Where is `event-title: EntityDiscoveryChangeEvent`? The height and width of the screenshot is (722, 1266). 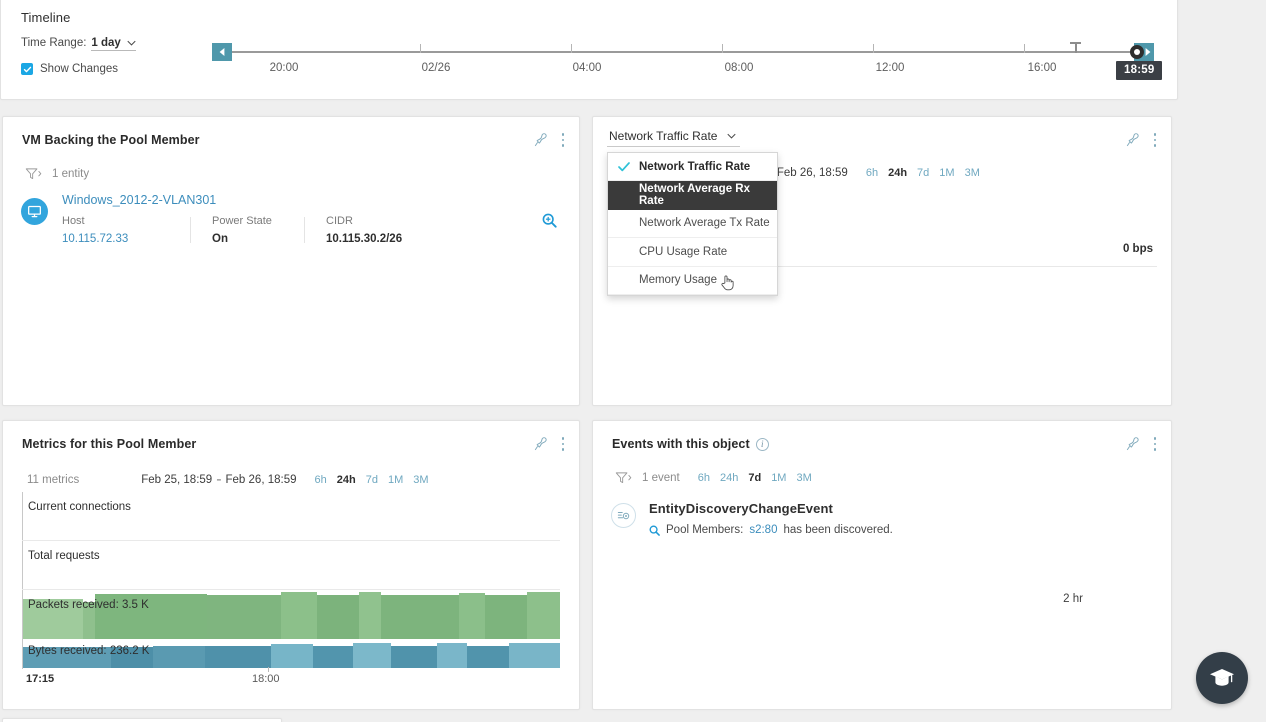
event-title: EntityDiscoveryChangeEvent is located at coordinates (771, 508).